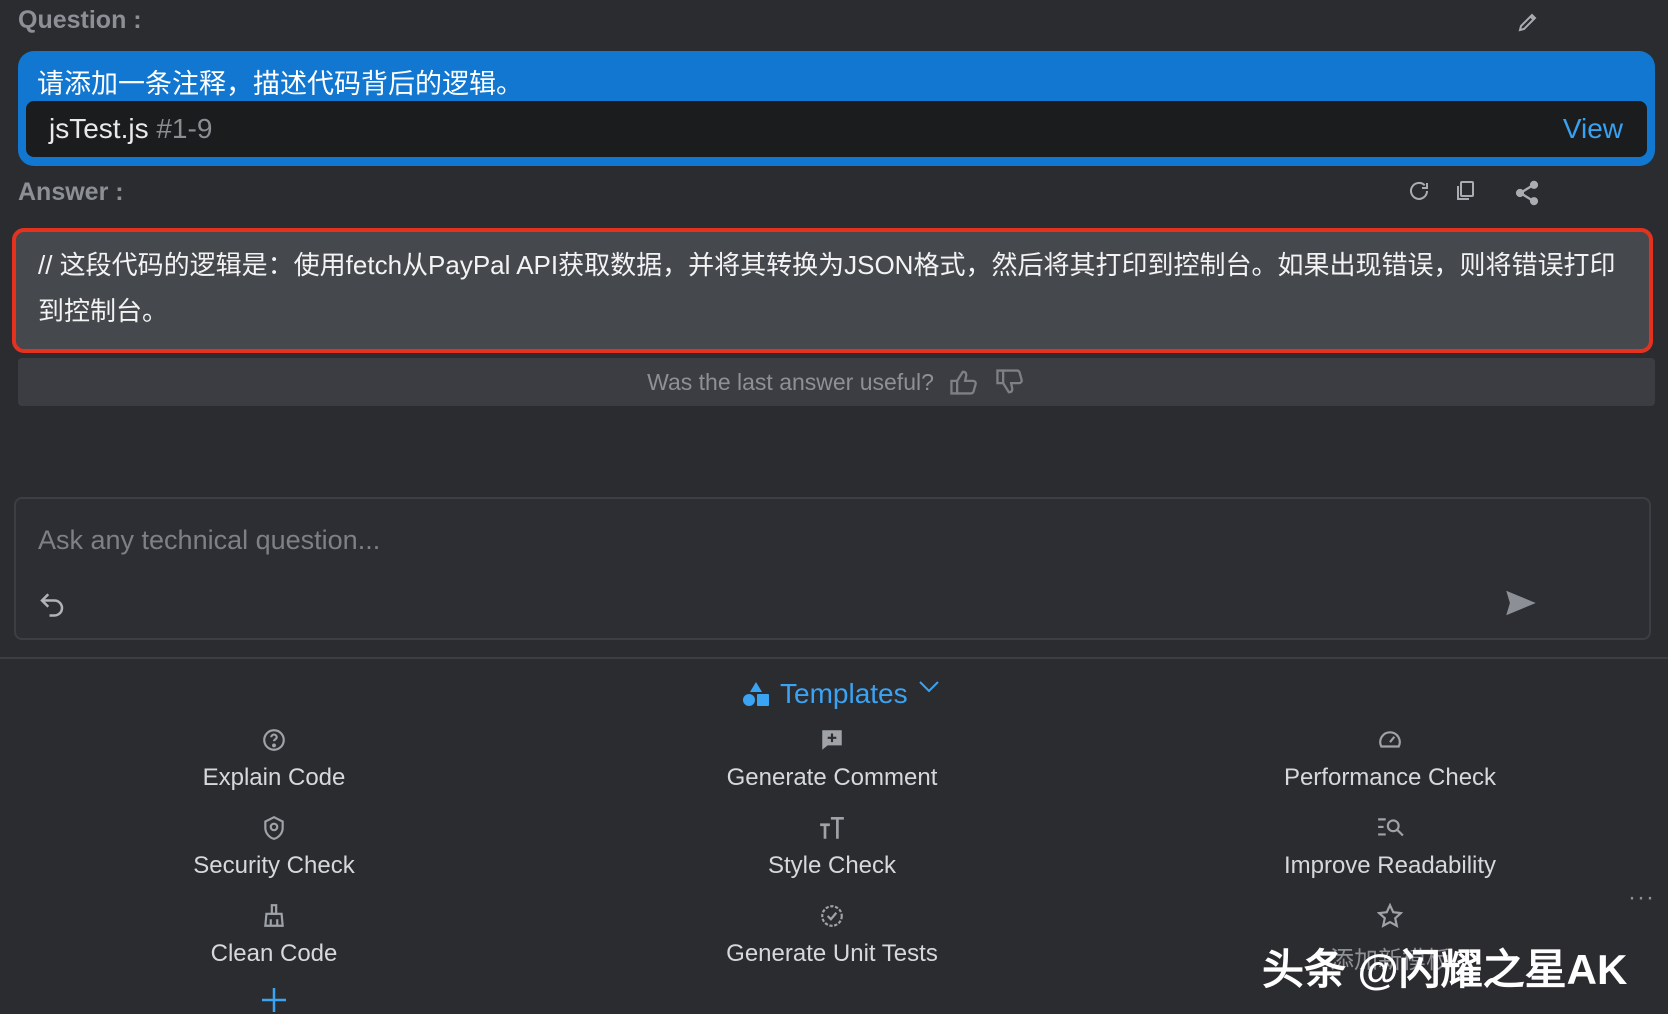  Describe the element at coordinates (1419, 191) in the screenshot. I see `refresh-icon` at that location.